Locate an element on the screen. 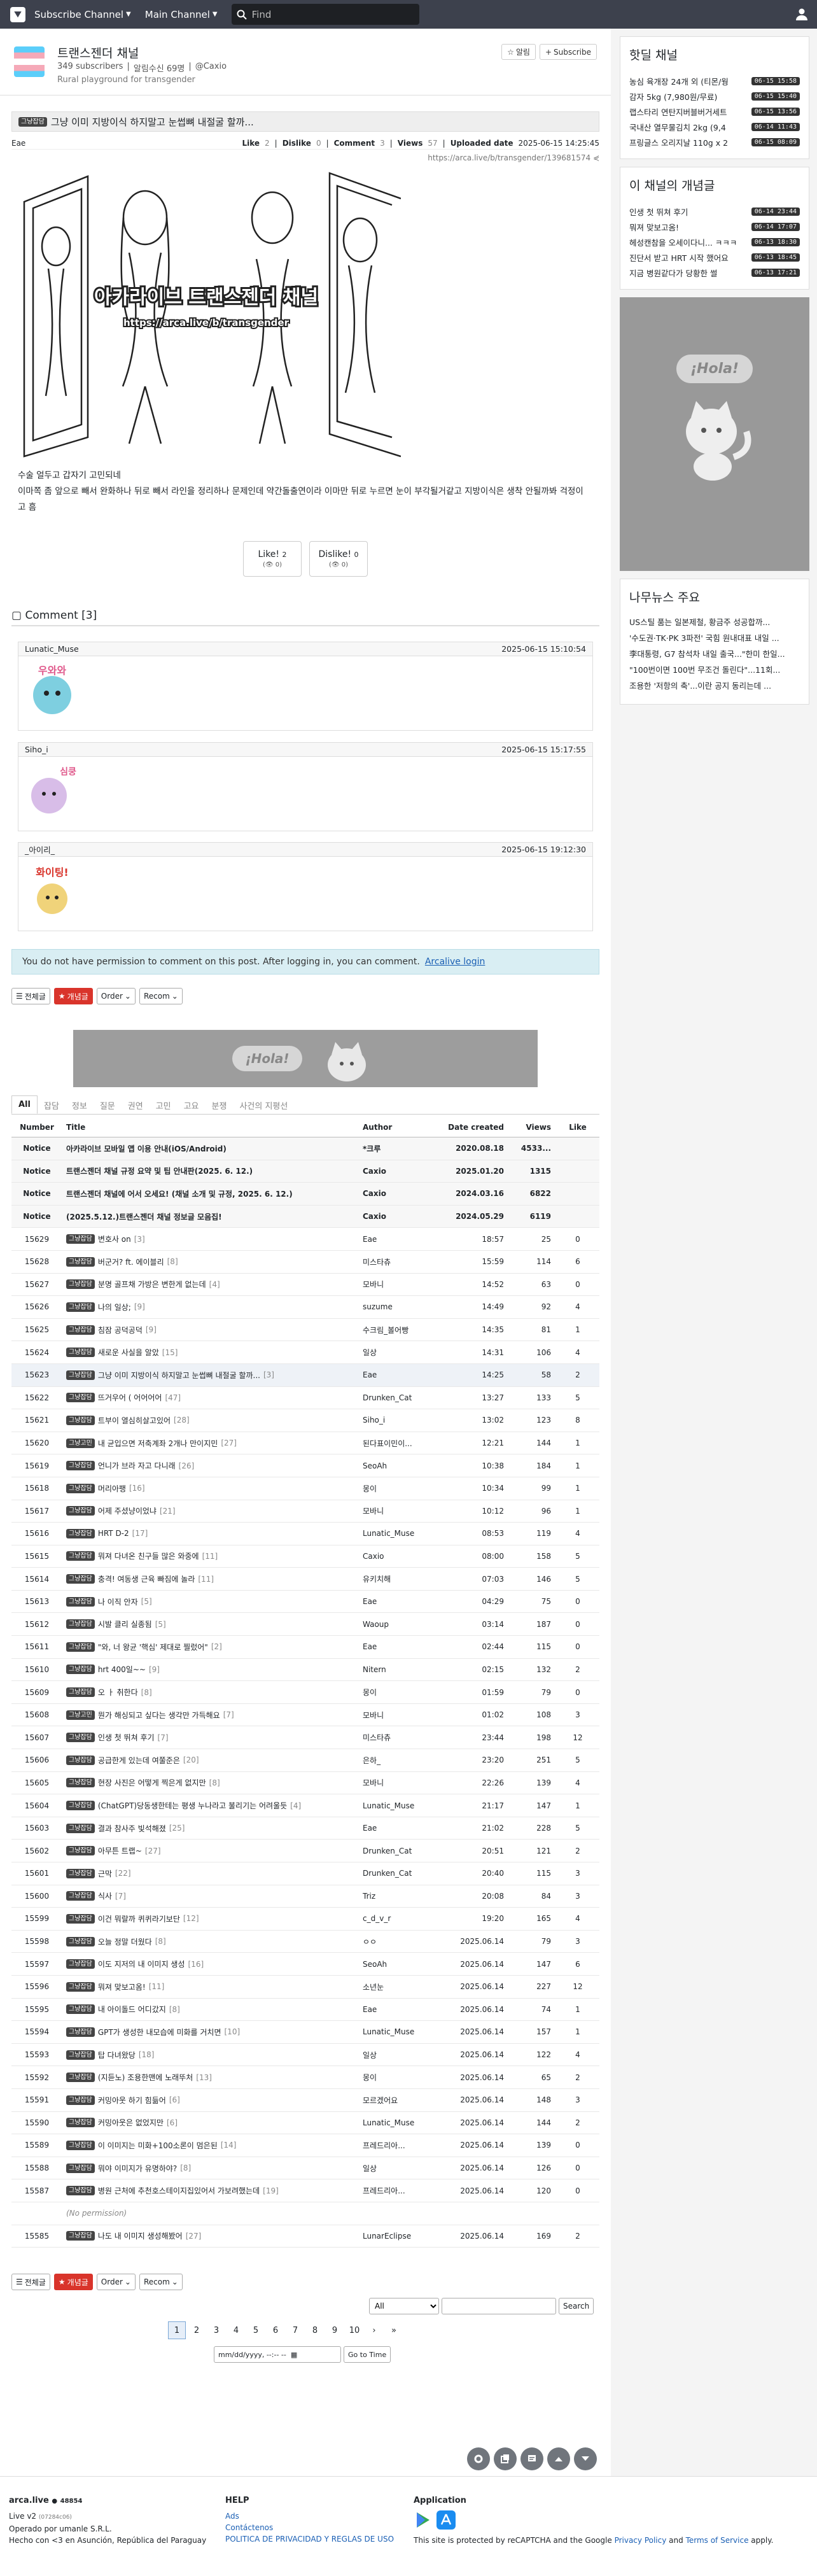 The width and height of the screenshot is (817, 2576). channel-title: 트랜스젠더 채널 is located at coordinates (98, 53).